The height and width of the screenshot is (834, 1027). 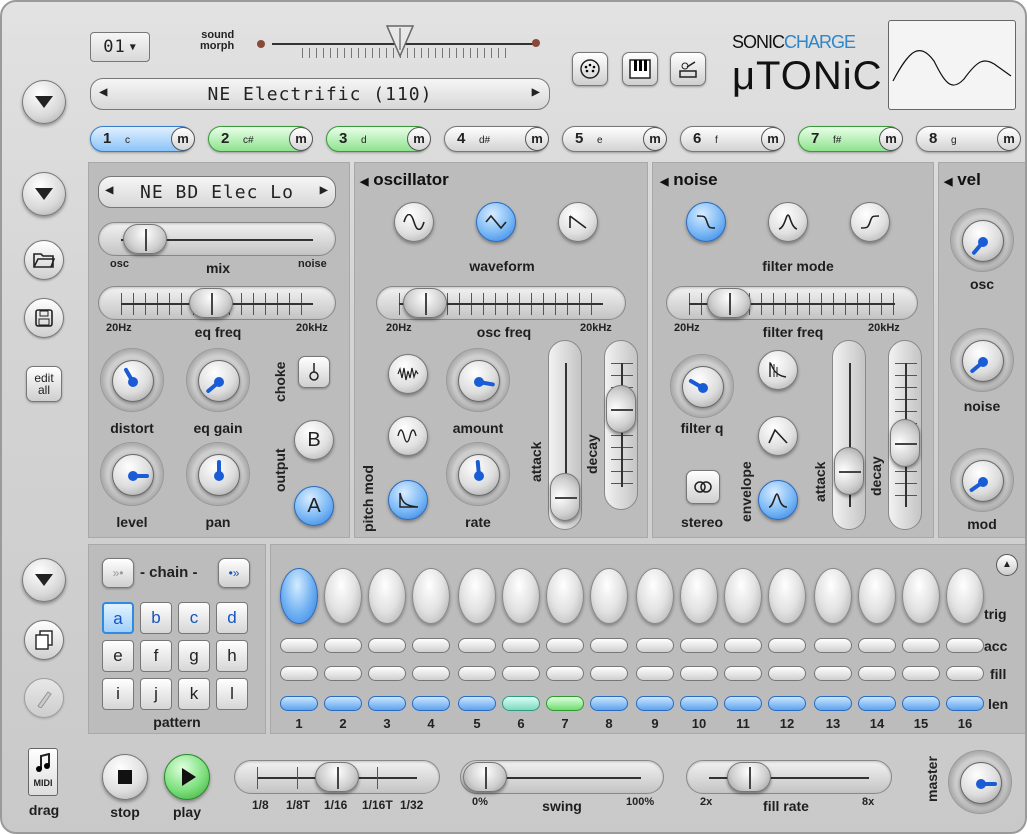 I want to click on pattern-menu-button, so click(x=44, y=580).